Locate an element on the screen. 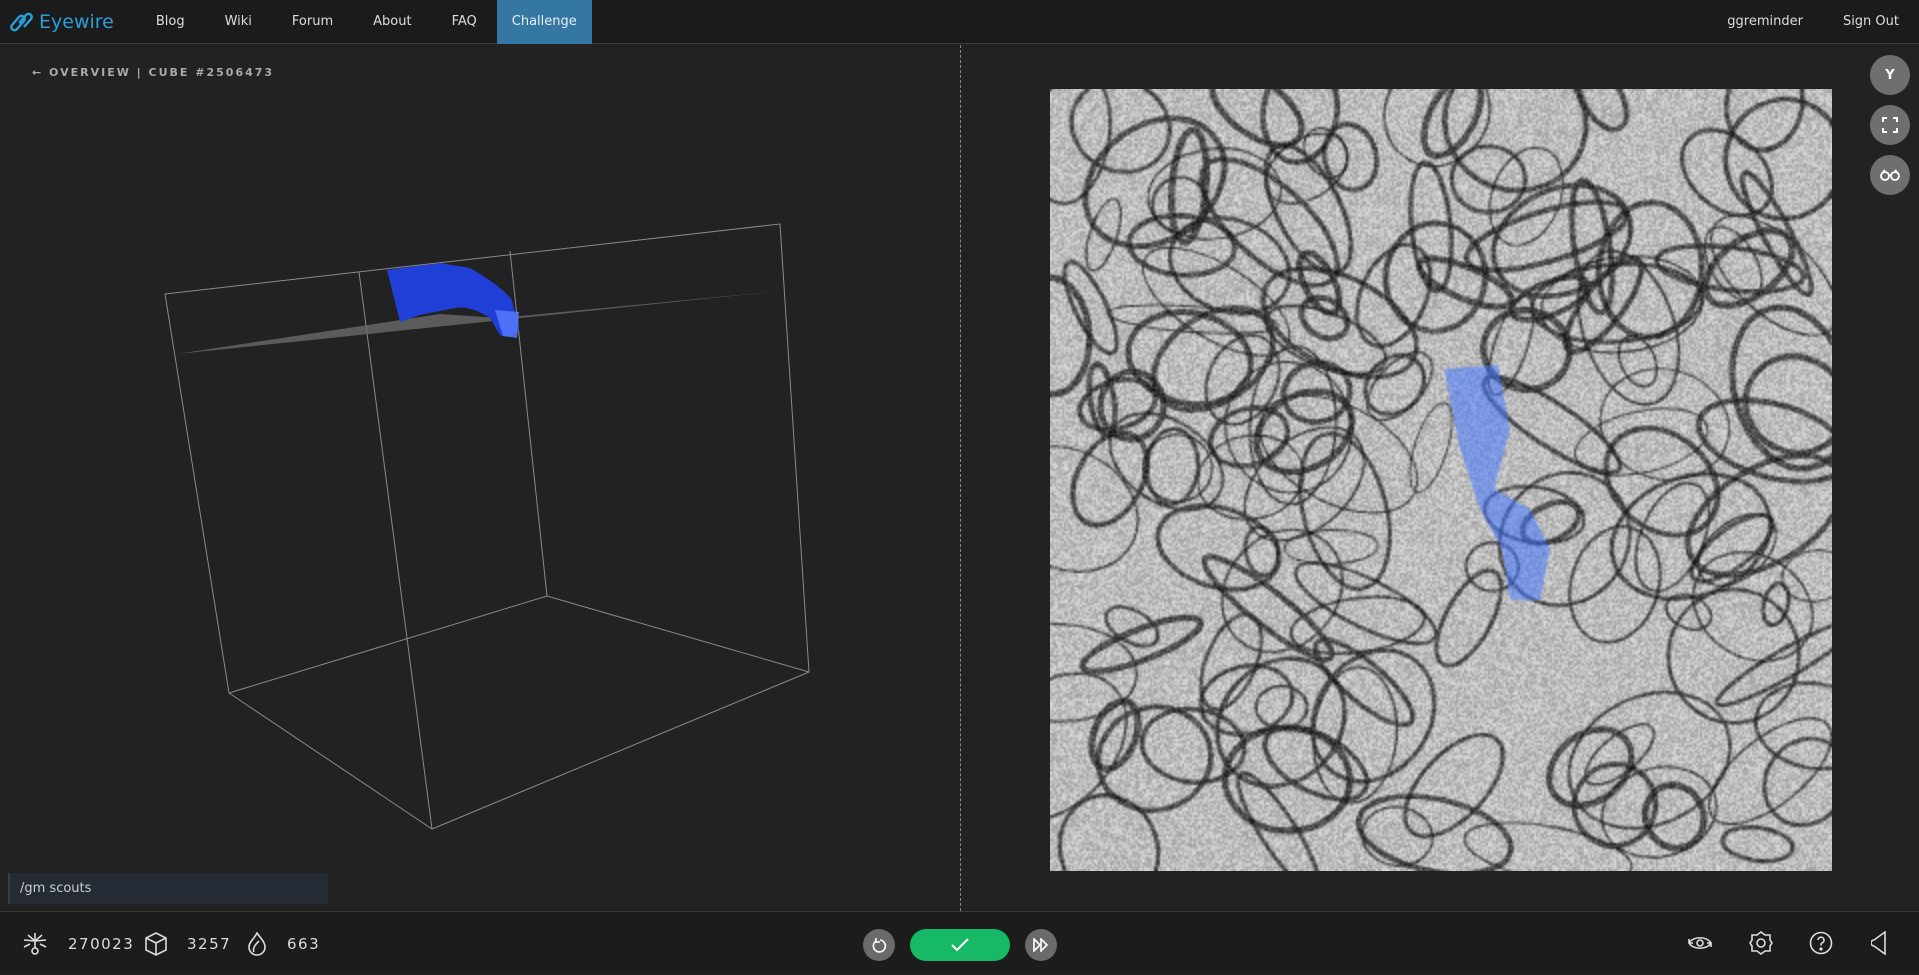  eyewire-logo-icon is located at coordinates (21, 21).